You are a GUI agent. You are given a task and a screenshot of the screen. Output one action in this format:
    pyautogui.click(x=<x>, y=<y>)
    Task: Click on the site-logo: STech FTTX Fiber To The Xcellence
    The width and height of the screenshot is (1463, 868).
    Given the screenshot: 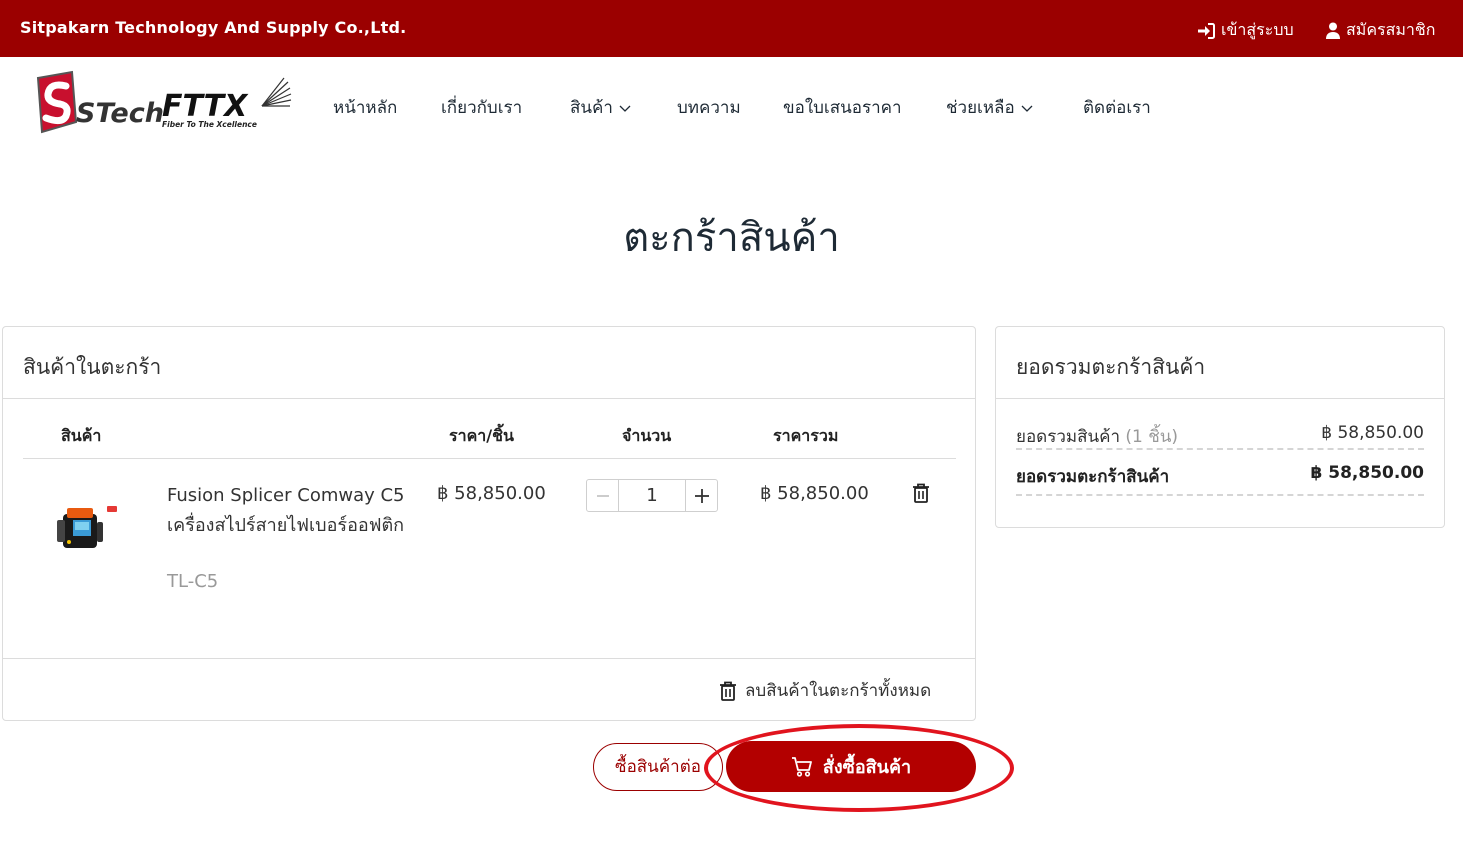 What is the action you would take?
    pyautogui.click(x=161, y=105)
    